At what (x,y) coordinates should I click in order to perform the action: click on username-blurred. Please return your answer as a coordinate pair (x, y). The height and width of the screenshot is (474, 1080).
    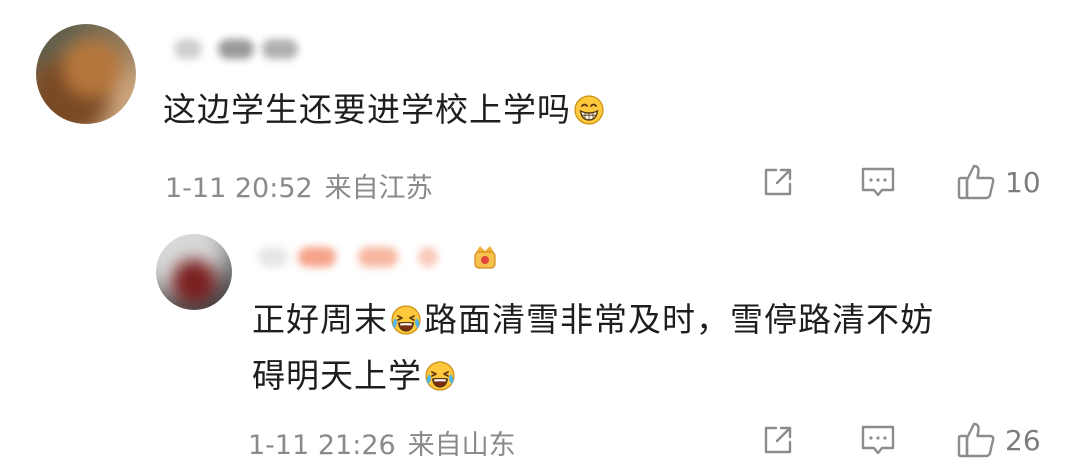
    Looking at the image, I should click on (240, 49).